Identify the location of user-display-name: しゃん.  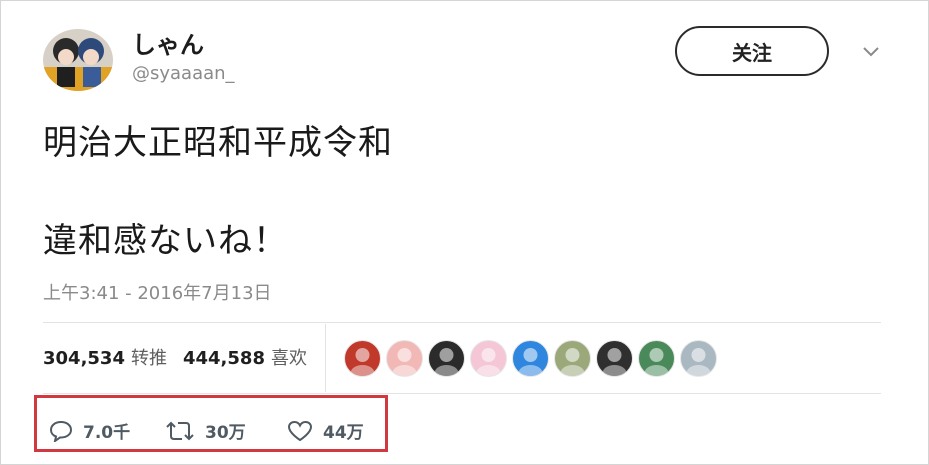
(168, 42).